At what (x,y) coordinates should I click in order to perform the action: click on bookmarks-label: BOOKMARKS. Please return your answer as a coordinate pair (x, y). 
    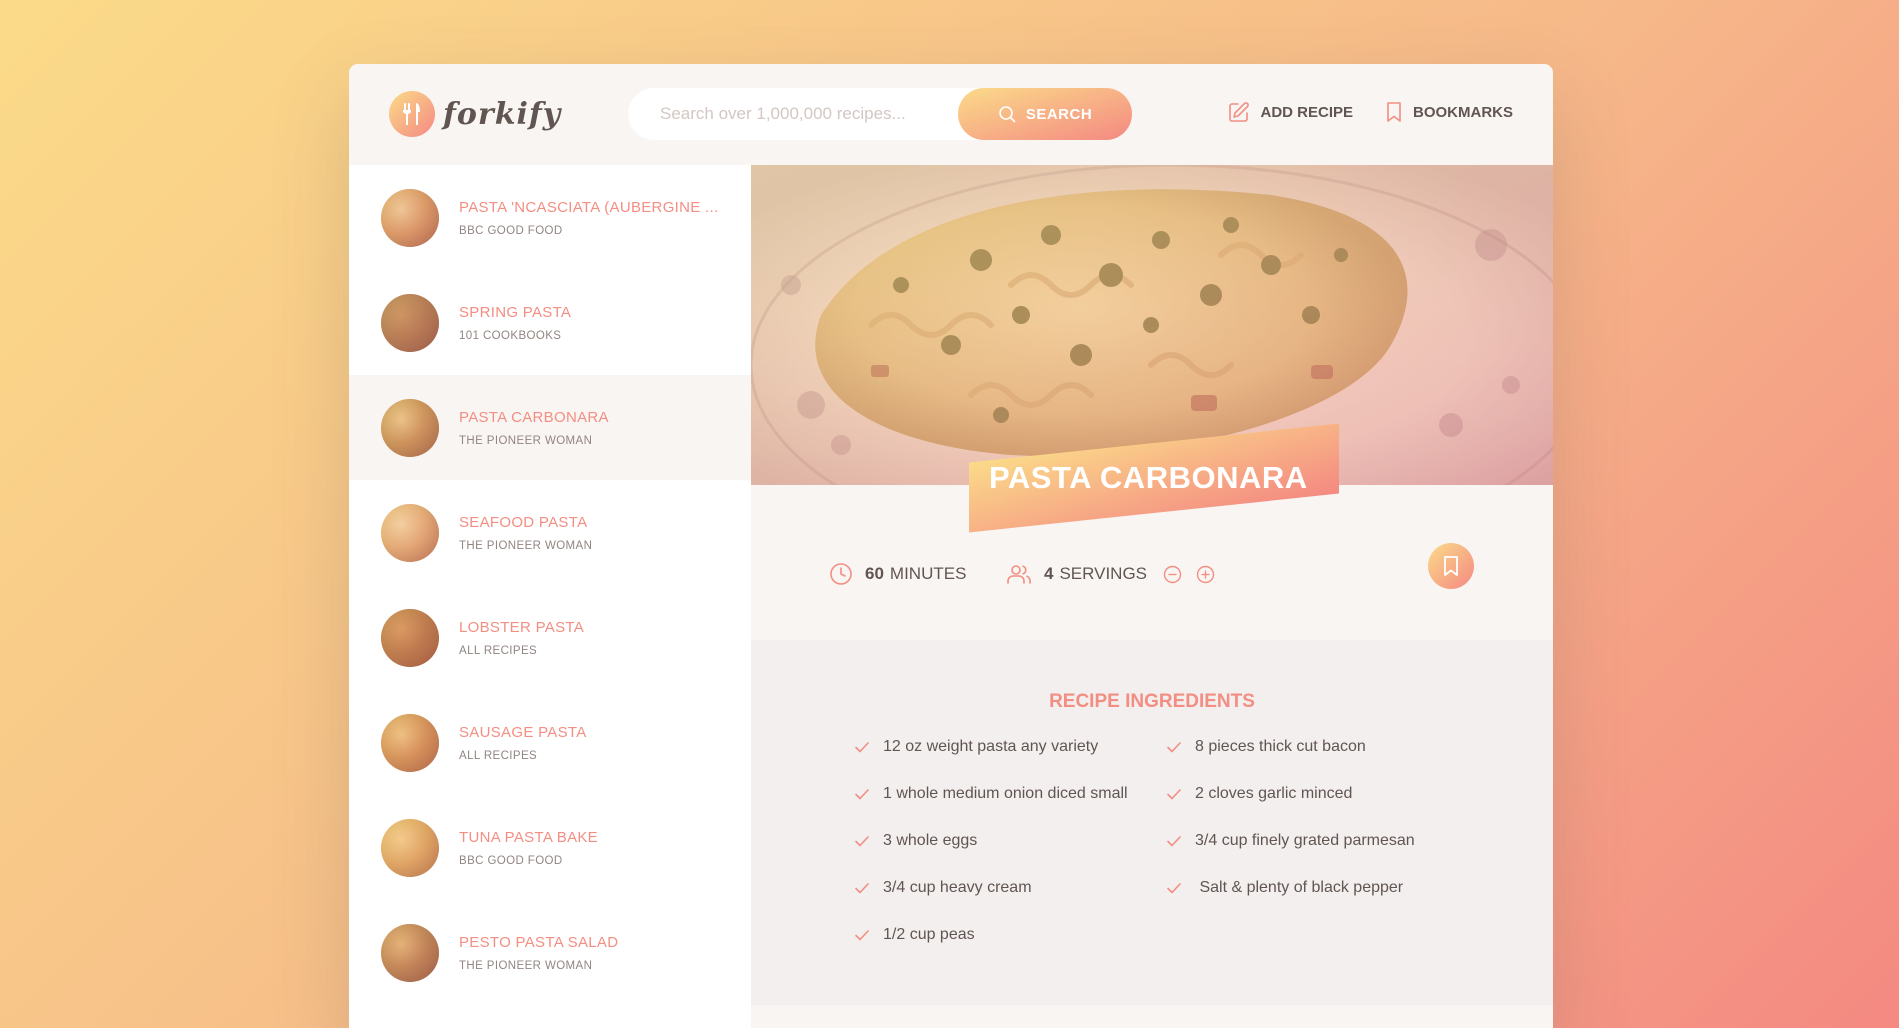
    Looking at the image, I should click on (1463, 112).